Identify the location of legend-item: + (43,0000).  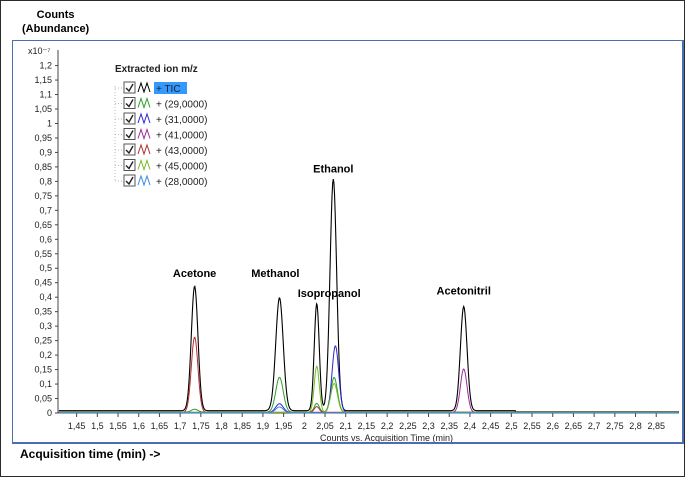
(161, 150).